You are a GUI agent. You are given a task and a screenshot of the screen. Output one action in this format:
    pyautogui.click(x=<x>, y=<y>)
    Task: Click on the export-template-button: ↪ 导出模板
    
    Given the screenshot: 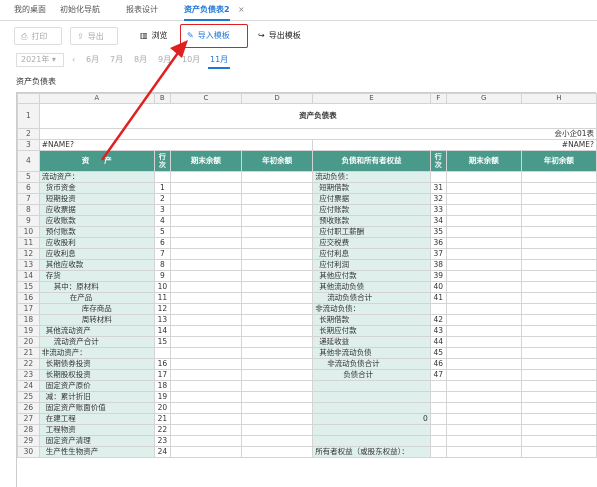 What is the action you would take?
    pyautogui.click(x=279, y=36)
    